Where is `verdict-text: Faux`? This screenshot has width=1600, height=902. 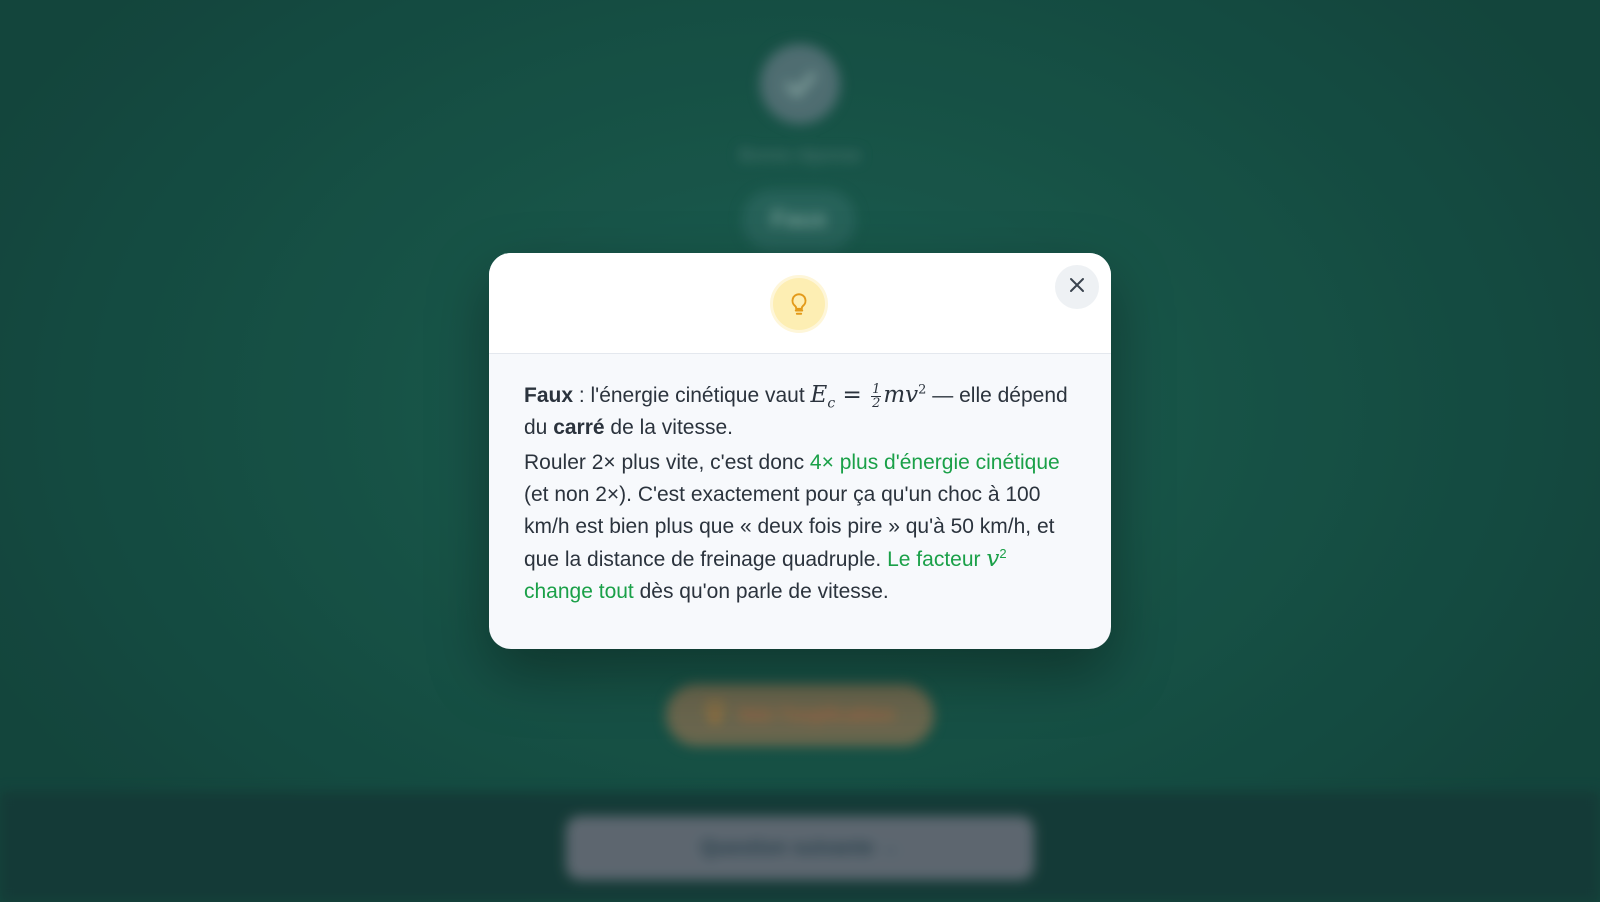 verdict-text: Faux is located at coordinates (549, 395).